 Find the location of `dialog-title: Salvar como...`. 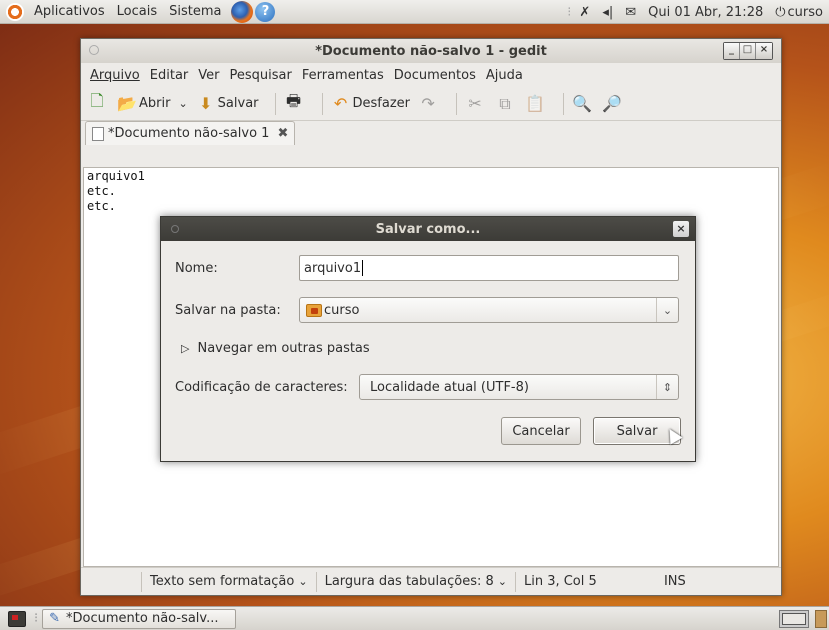

dialog-title: Salvar como... is located at coordinates (428, 229).